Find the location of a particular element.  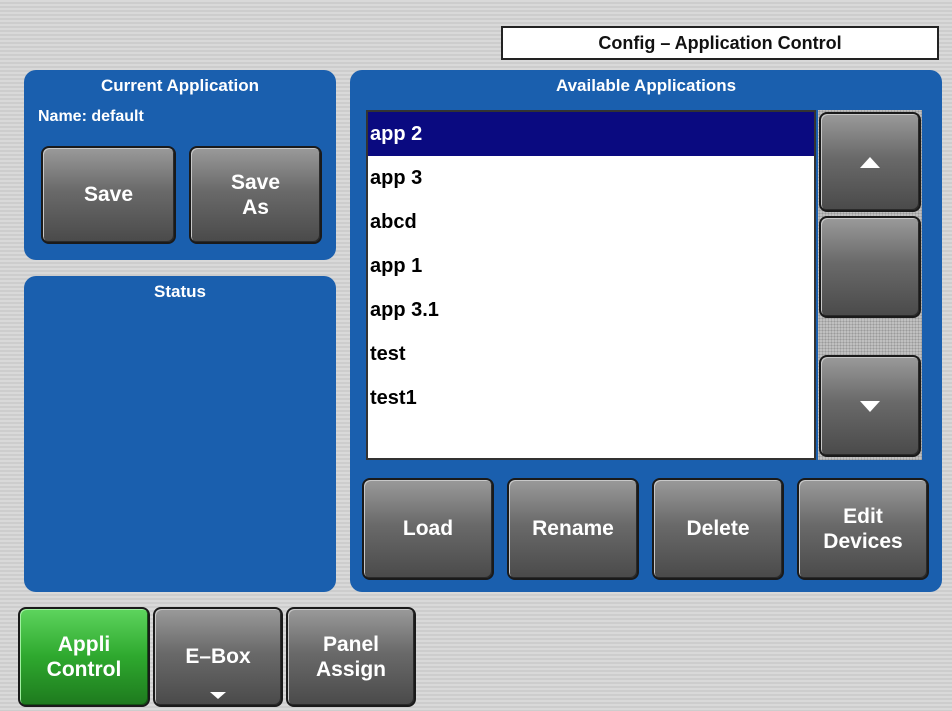

scroll-down-button is located at coordinates (870, 406).